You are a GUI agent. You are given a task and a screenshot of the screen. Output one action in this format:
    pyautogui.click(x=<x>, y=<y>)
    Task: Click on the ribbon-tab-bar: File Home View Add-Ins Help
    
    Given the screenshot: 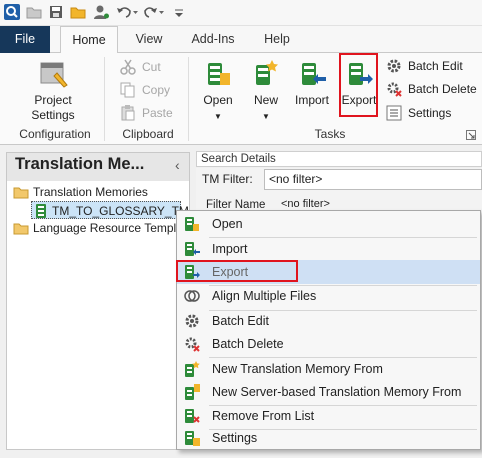 What is the action you would take?
    pyautogui.click(x=241, y=40)
    